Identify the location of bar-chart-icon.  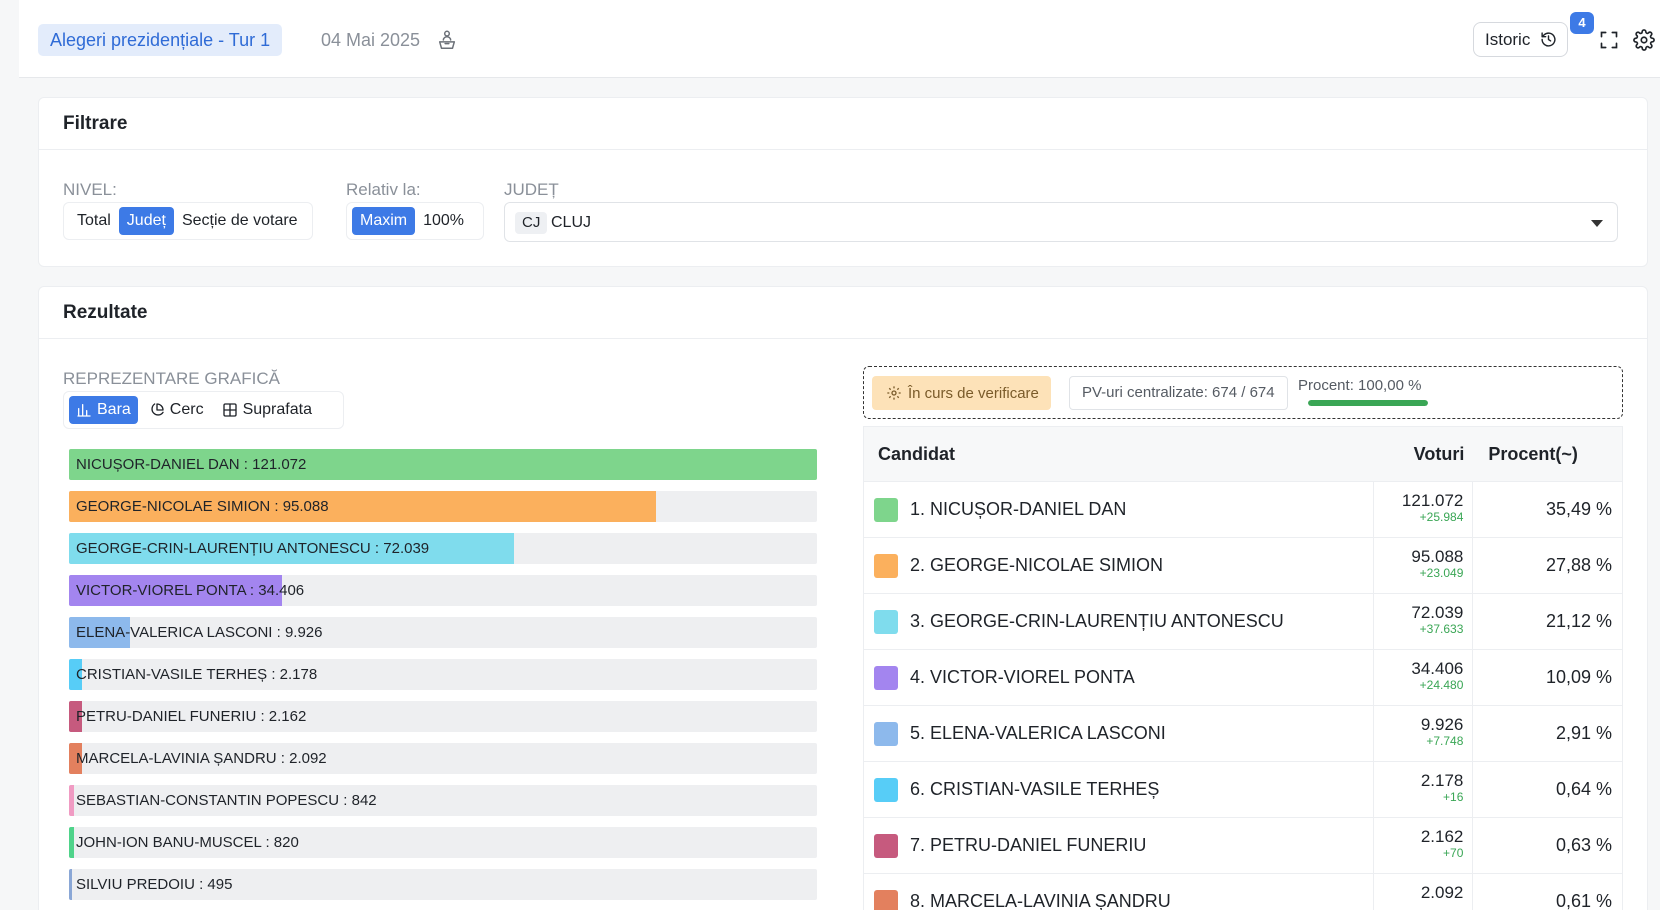
(84, 410).